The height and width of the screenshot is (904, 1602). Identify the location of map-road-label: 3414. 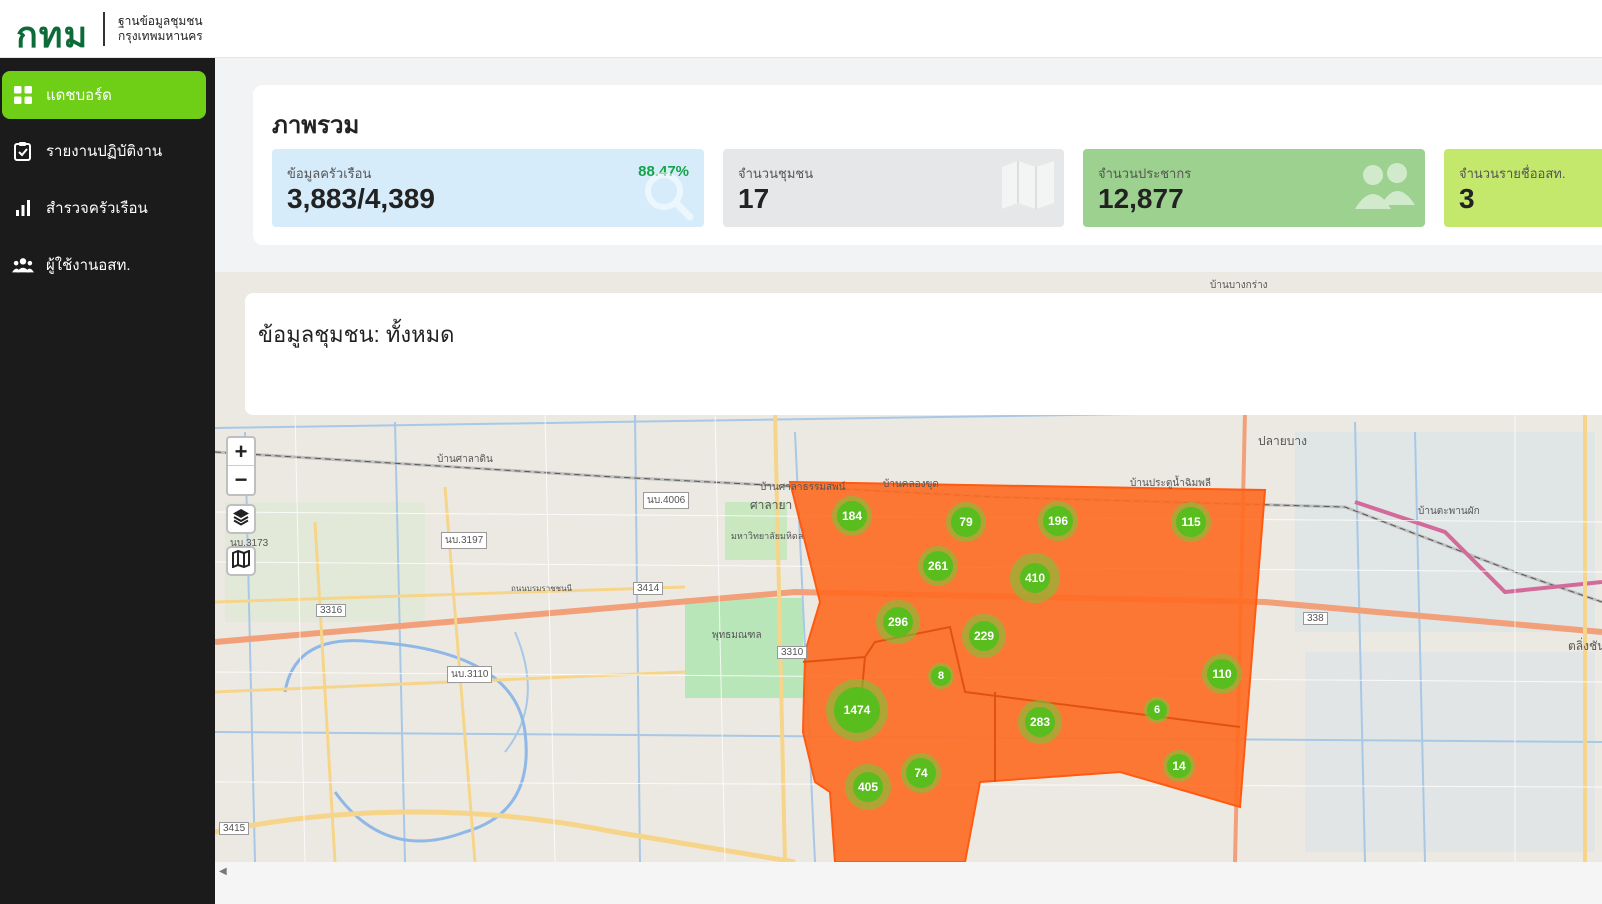
(648, 588).